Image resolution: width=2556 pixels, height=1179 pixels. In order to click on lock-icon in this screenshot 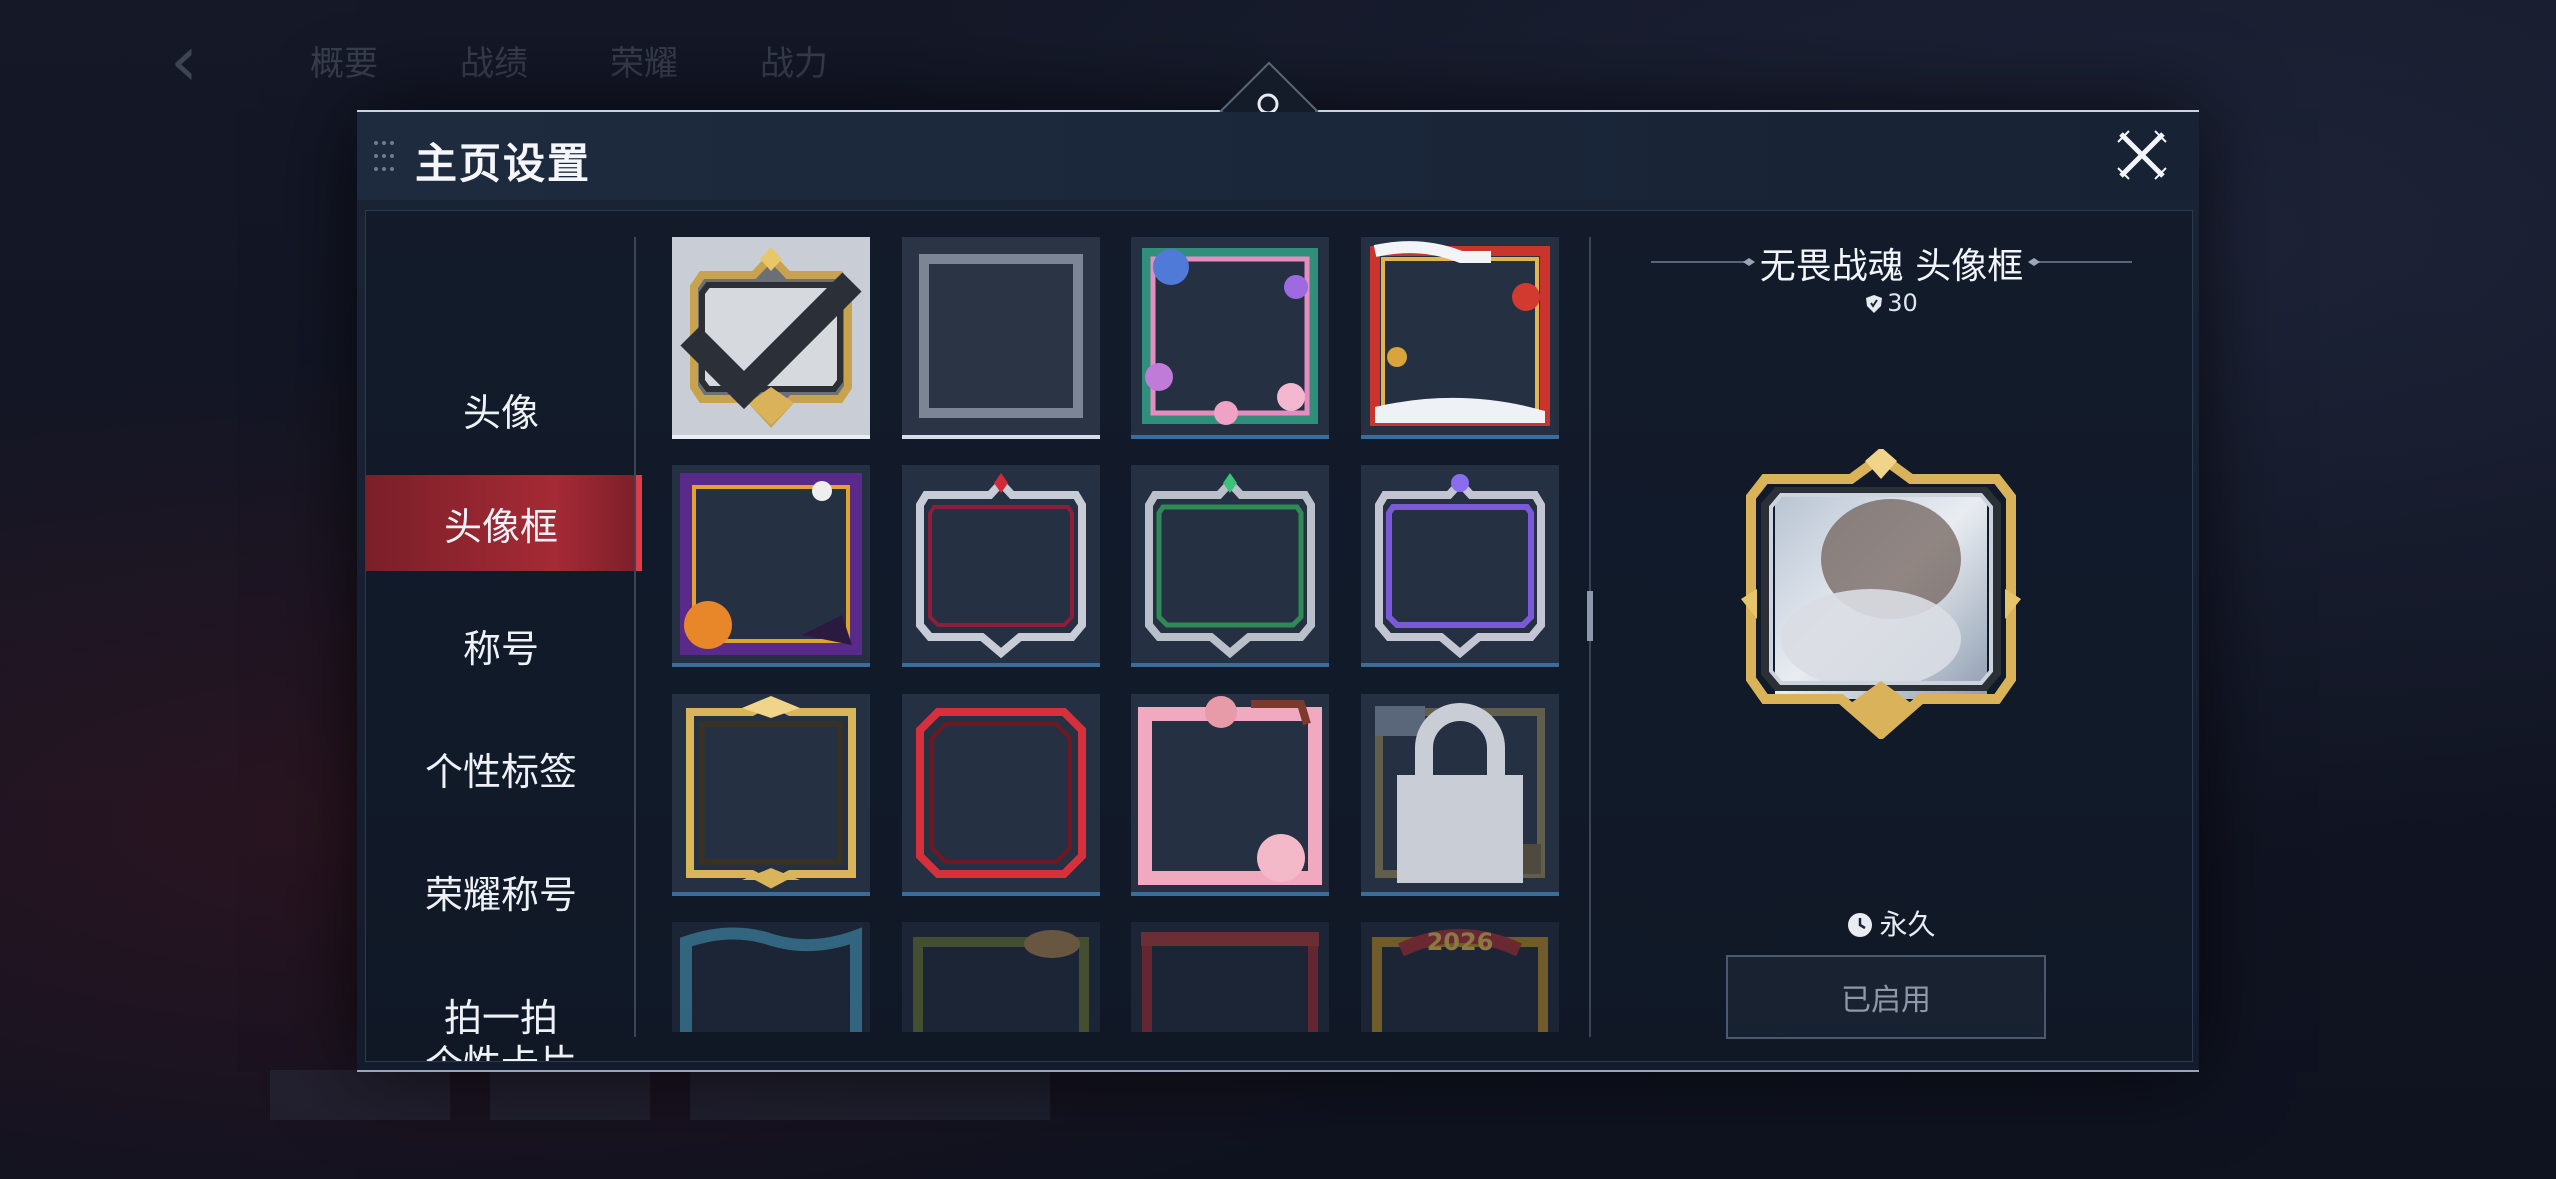, I will do `click(1460, 793)`.